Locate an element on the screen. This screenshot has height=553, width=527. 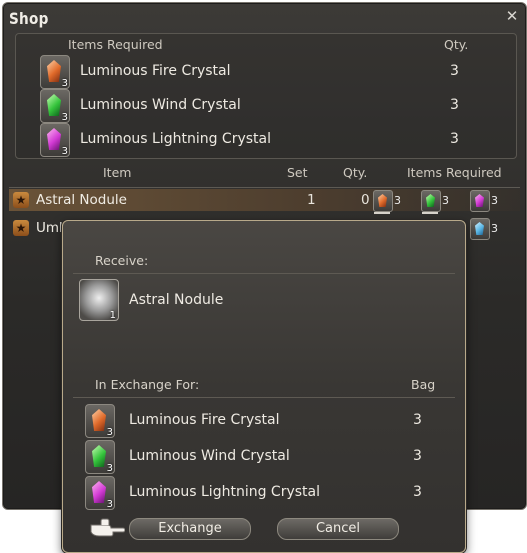
pointing-hand-icon is located at coordinates (107, 527).